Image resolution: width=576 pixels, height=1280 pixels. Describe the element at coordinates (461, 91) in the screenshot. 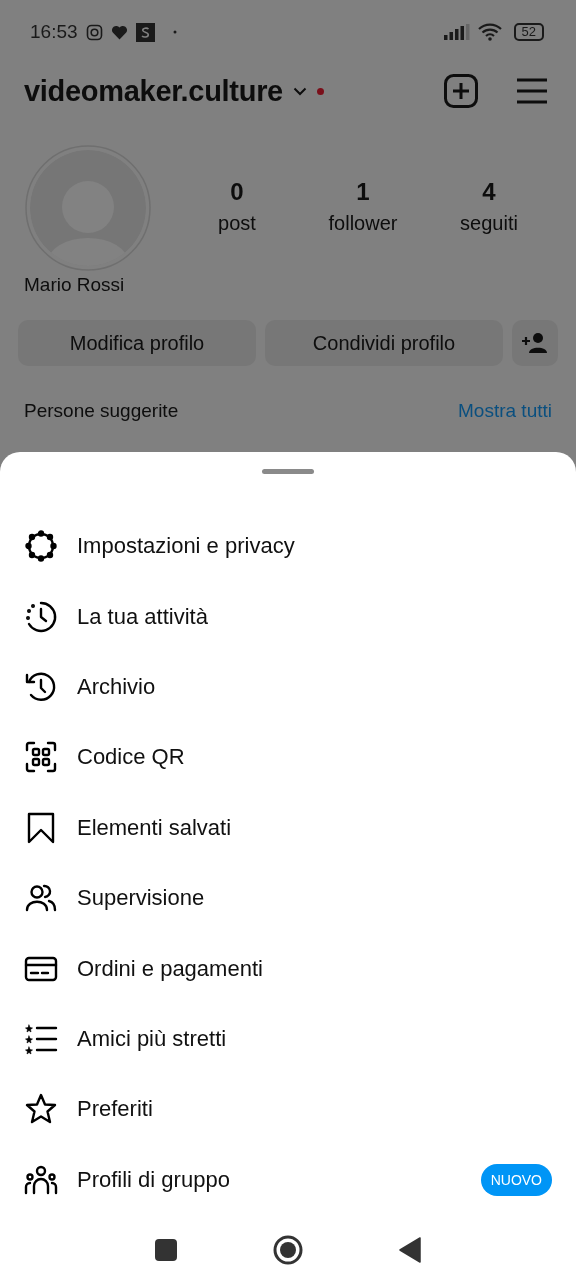

I see `add-icon` at that location.